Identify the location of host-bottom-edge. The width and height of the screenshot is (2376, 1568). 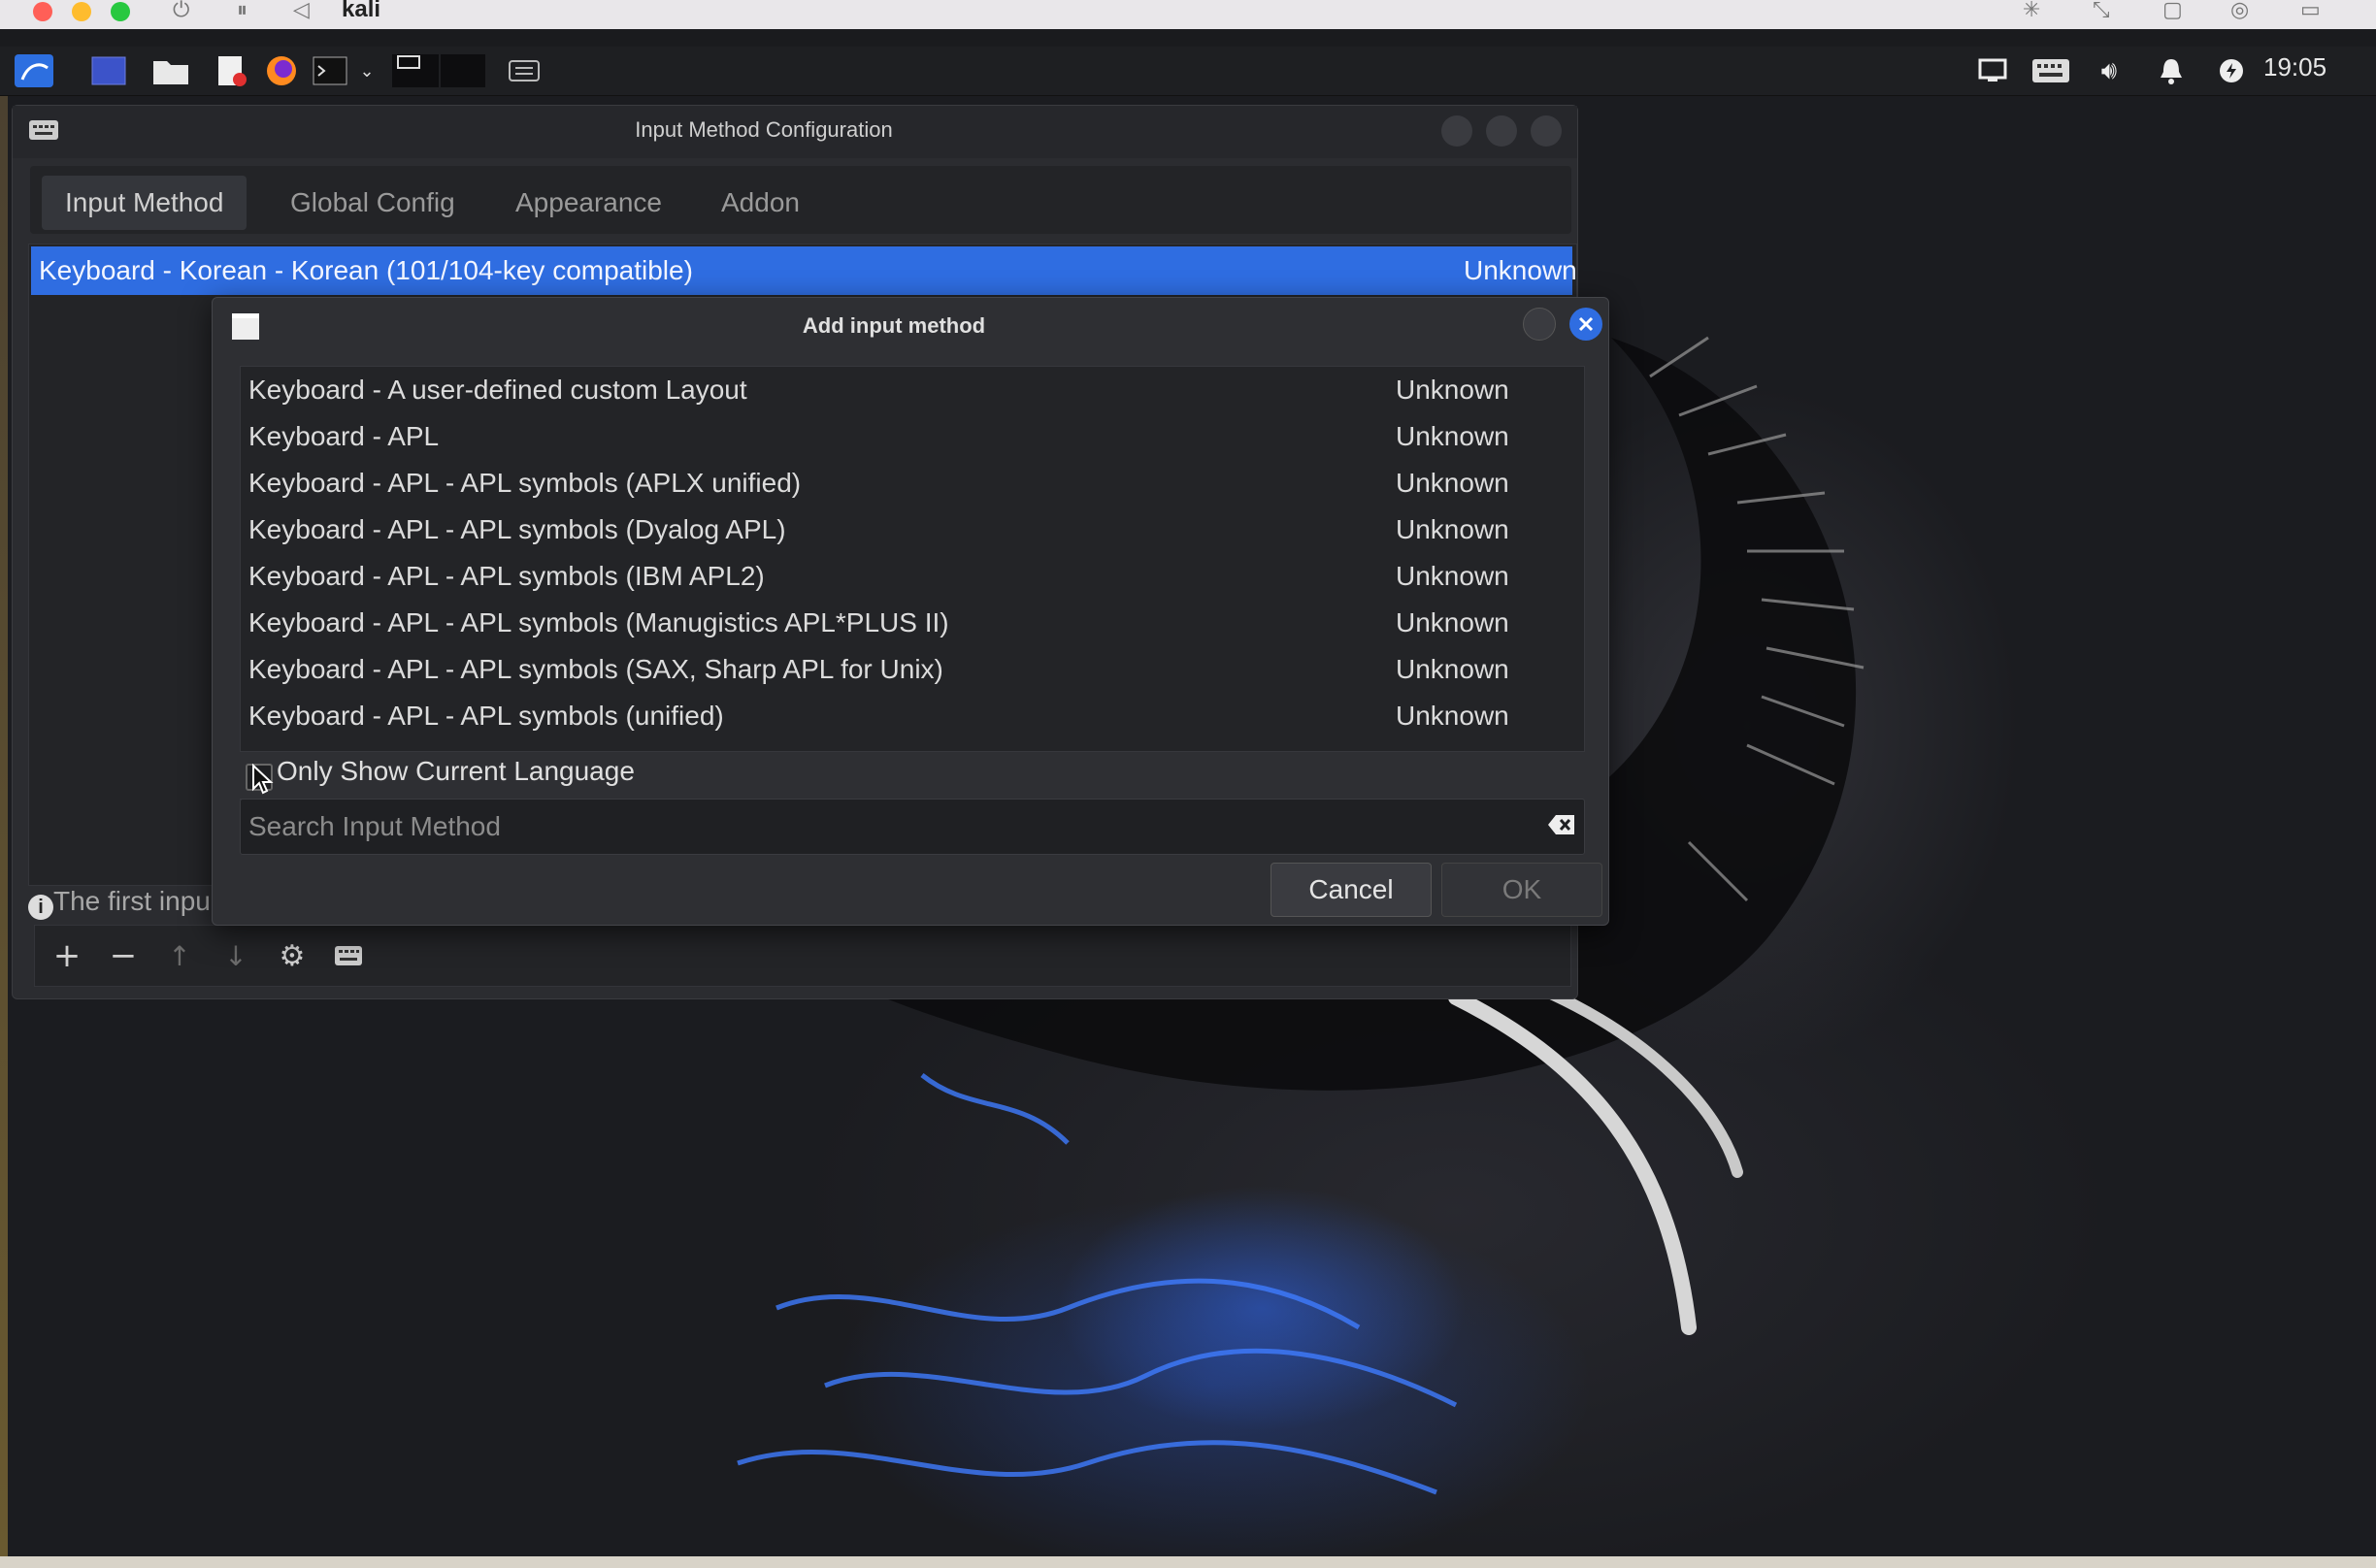
(1188, 1562).